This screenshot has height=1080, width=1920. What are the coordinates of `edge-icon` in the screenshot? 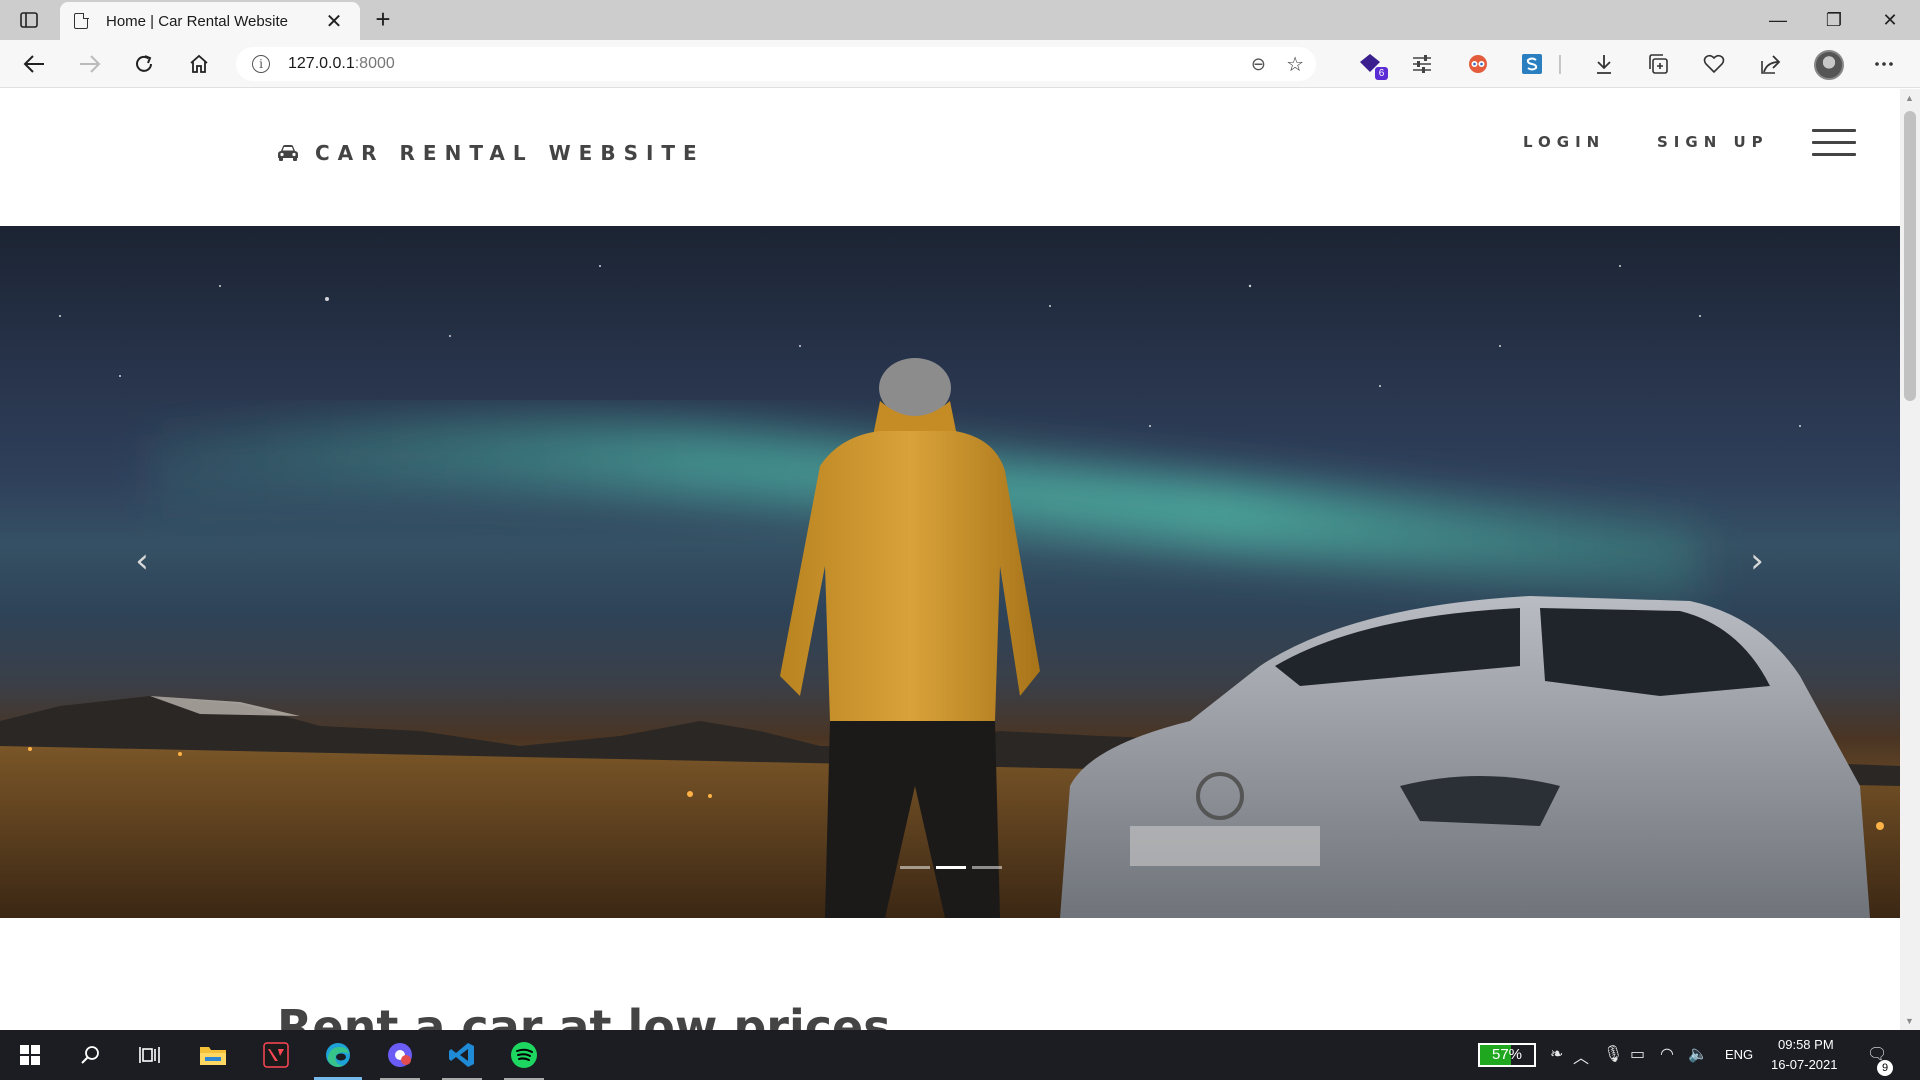 It's located at (338, 1055).